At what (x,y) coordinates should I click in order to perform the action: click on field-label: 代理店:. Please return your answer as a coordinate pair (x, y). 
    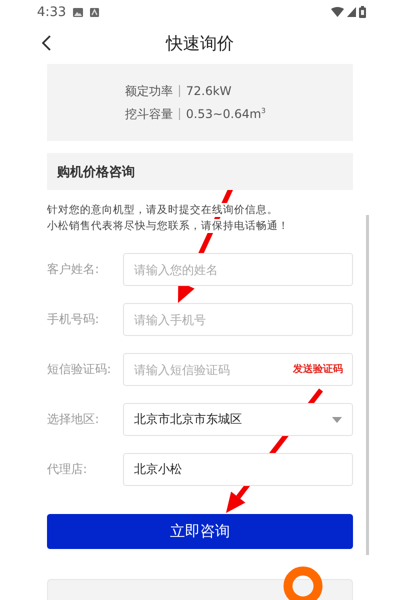
    Looking at the image, I should click on (67, 469).